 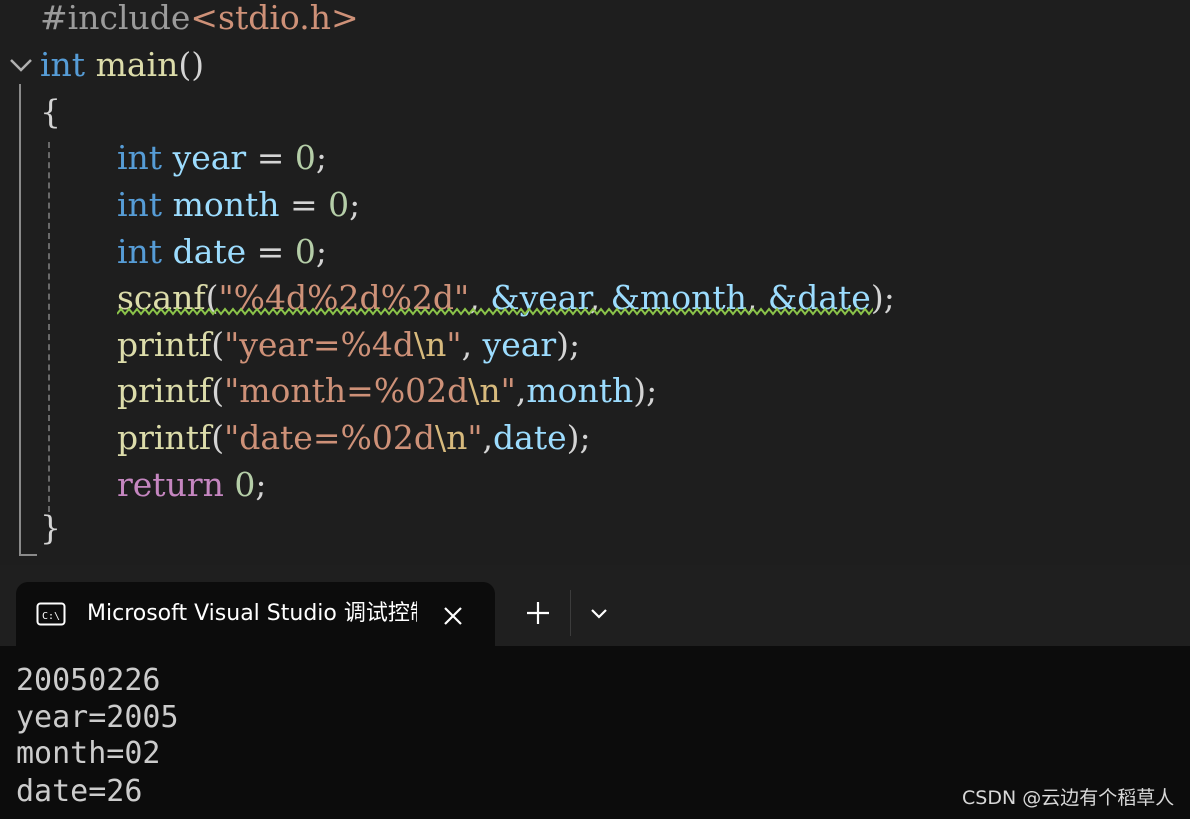 What do you see at coordinates (137, 64) in the screenshot?
I see `function-name: main` at bounding box center [137, 64].